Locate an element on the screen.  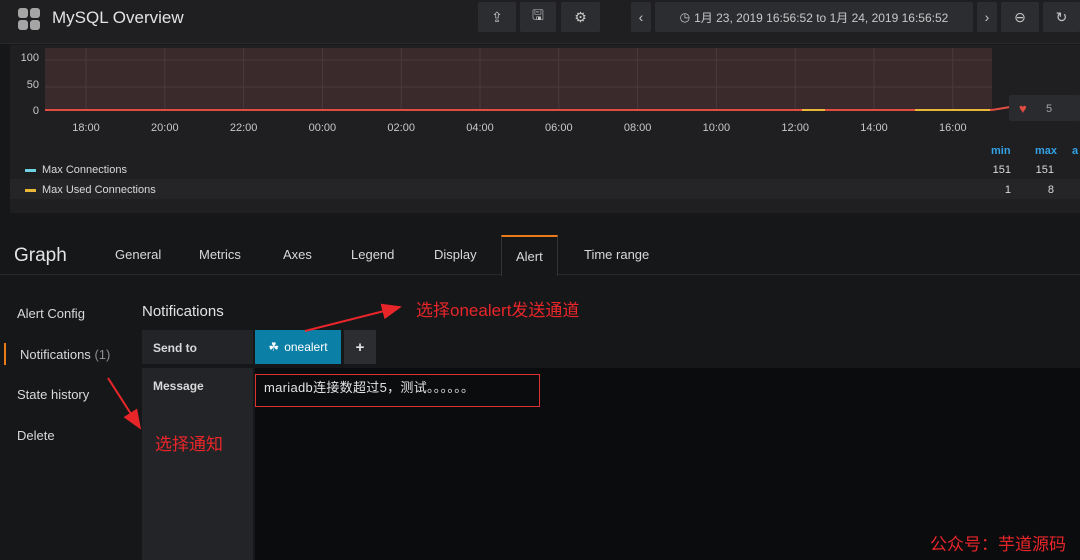
sidebar-item-state-history: State history is located at coordinates (53, 394).